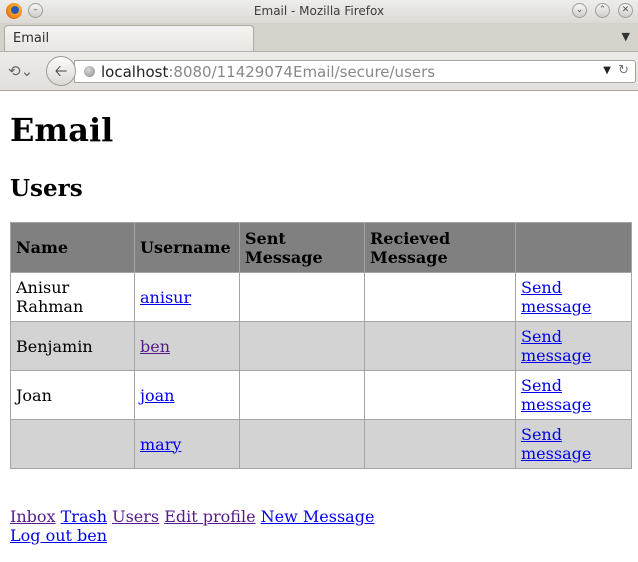 The image size is (638, 562). I want to click on window-titlebar: – Email - Mozilla Firefox ⌄ ⌃ ✕, so click(319, 12).